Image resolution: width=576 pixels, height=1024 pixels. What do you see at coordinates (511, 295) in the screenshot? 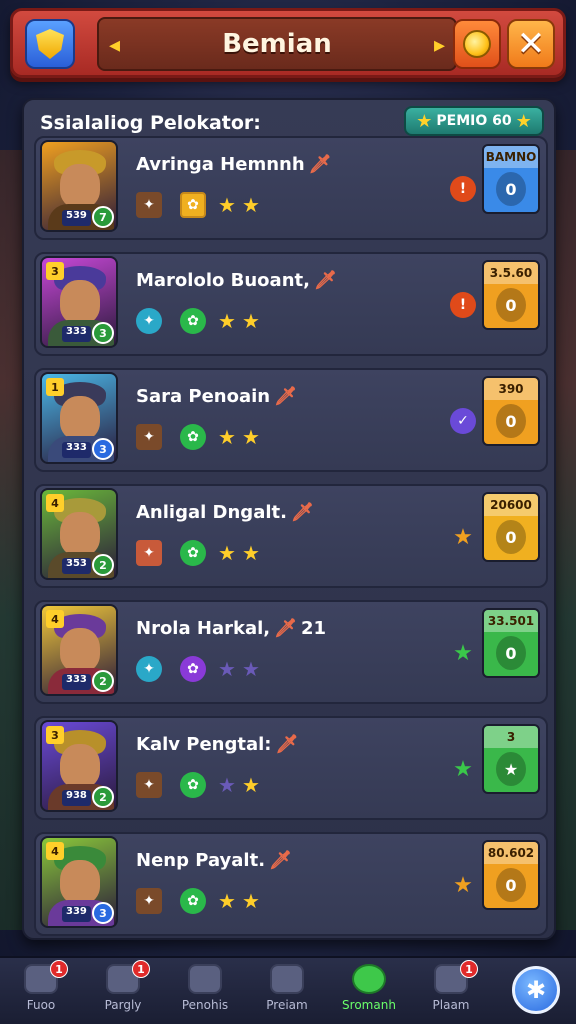
I see `reward-button: 3.5.60 0` at bounding box center [511, 295].